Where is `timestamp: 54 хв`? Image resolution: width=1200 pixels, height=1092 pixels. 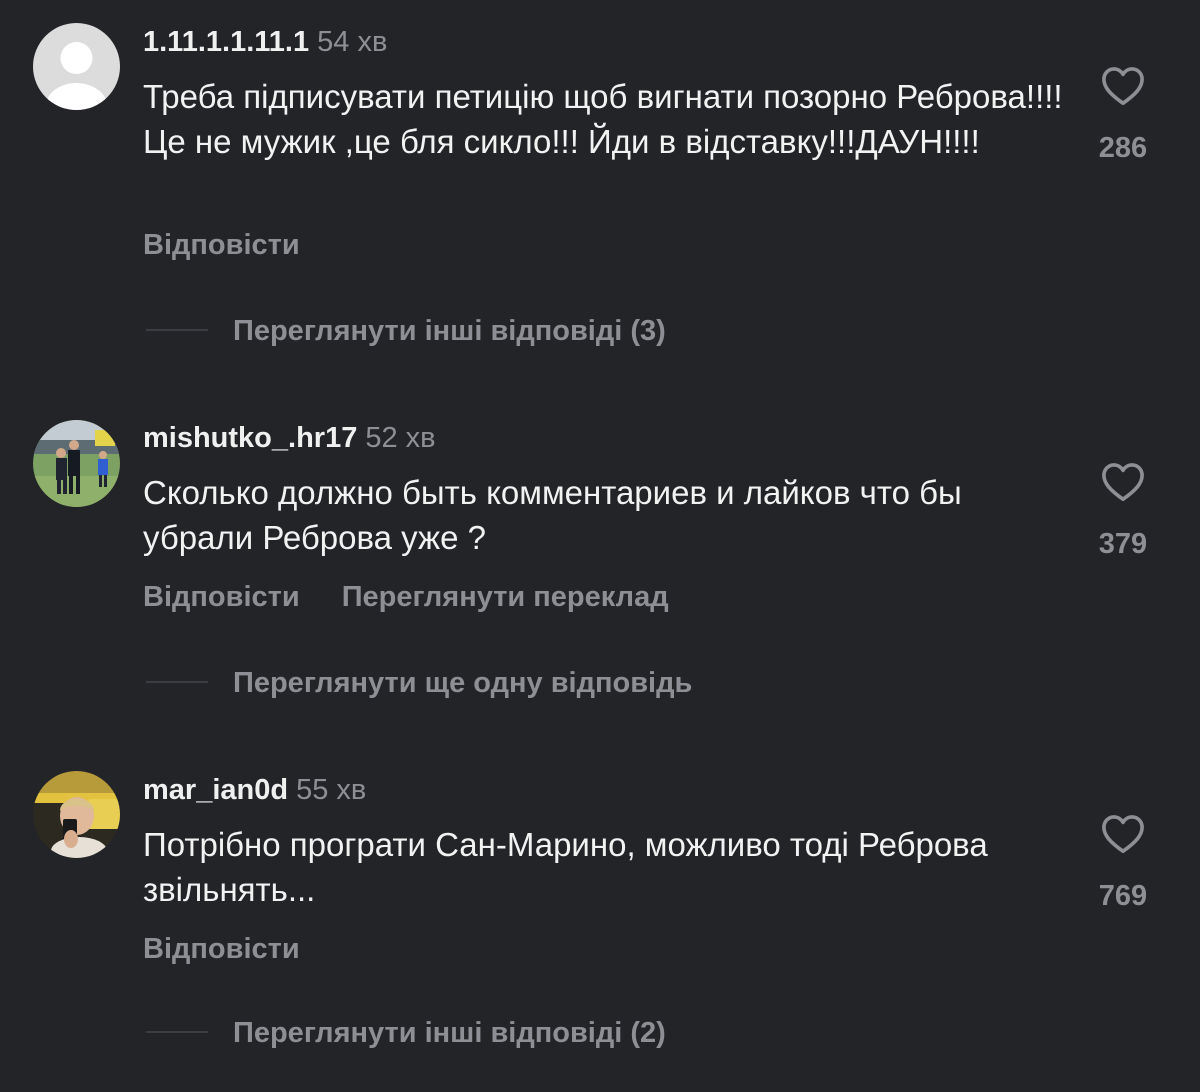
timestamp: 54 хв is located at coordinates (352, 42).